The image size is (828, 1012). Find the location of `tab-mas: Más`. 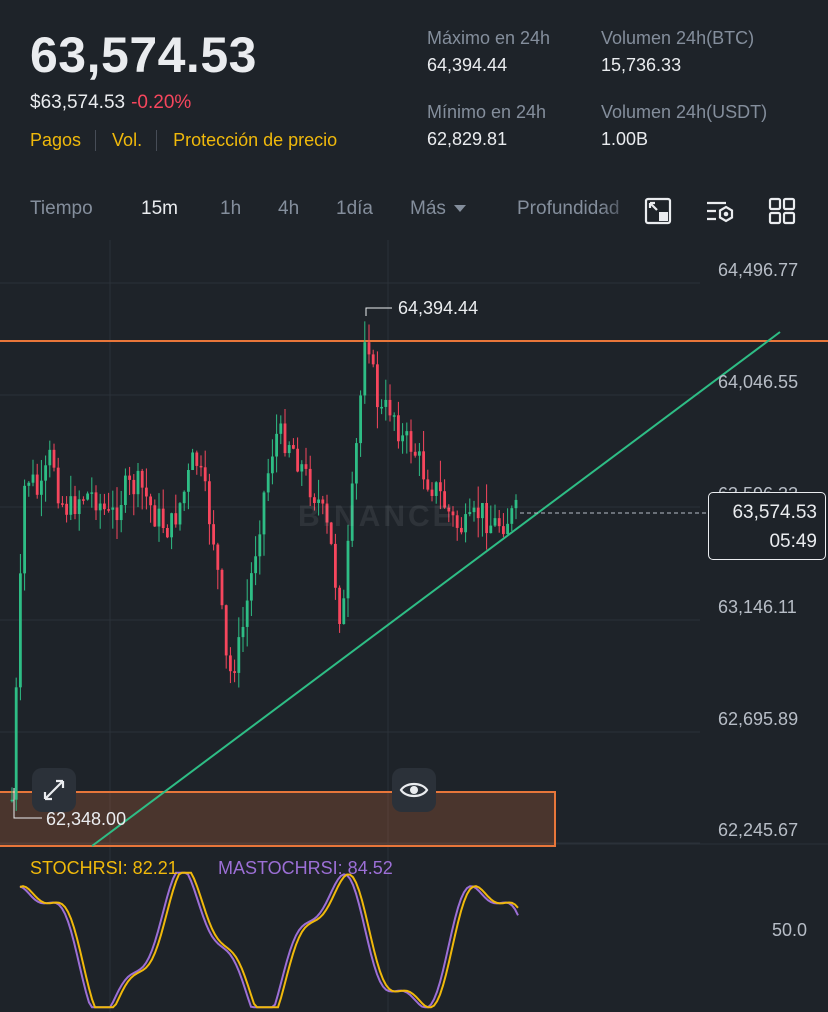

tab-mas: Más is located at coordinates (438, 209).